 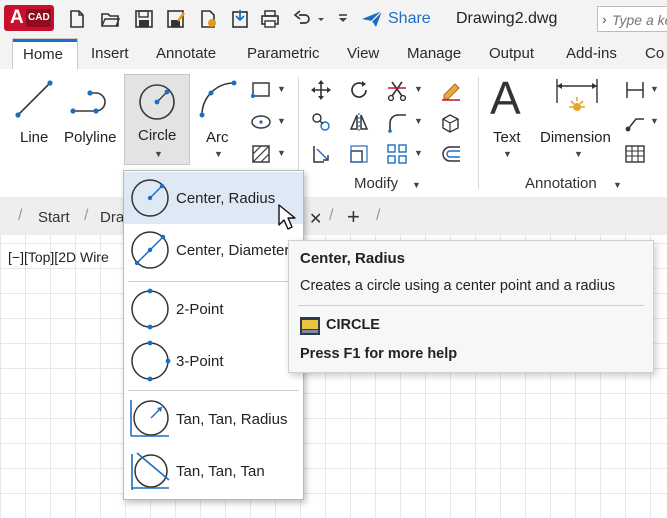 I want to click on share-button: Share, so click(x=409, y=19).